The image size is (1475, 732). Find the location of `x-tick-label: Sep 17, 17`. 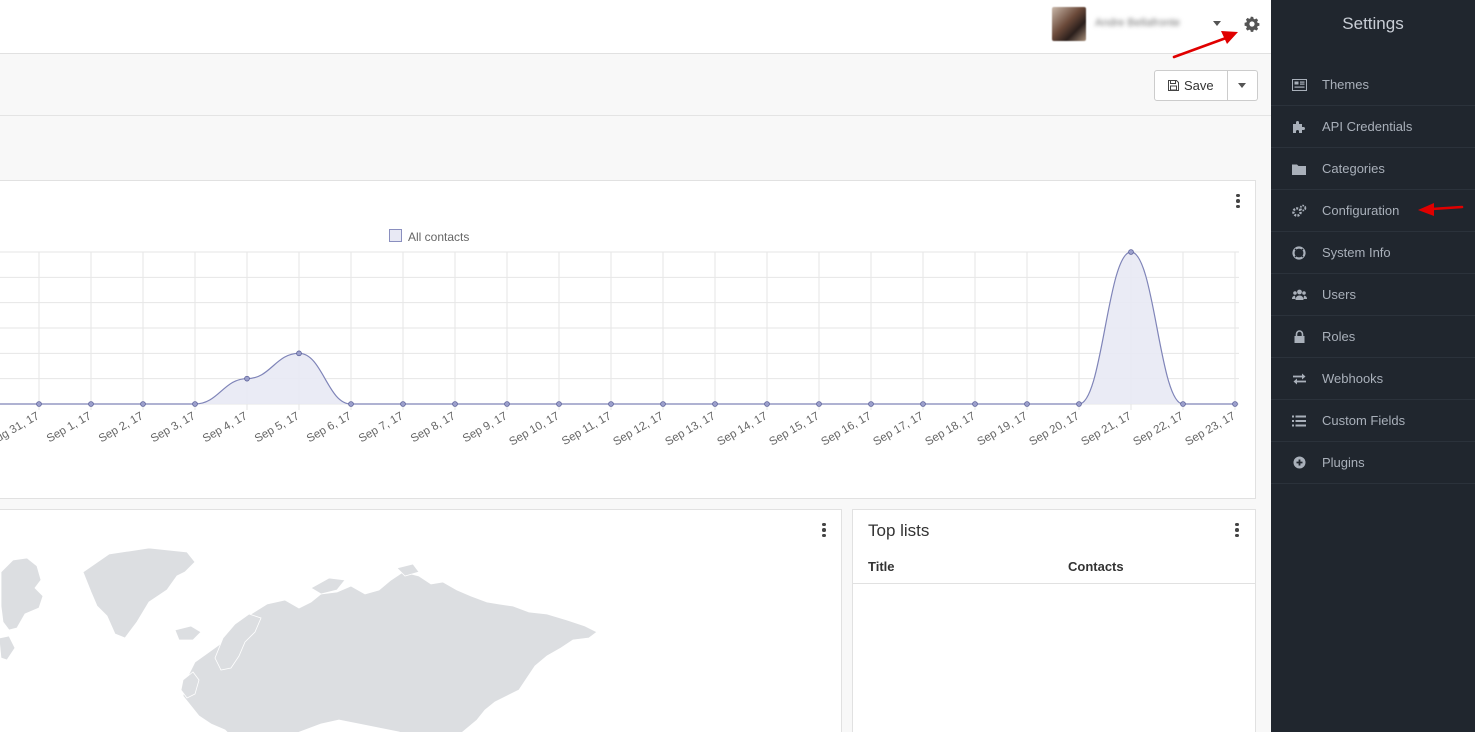

x-tick-label: Sep 17, 17 is located at coordinates (898, 429).